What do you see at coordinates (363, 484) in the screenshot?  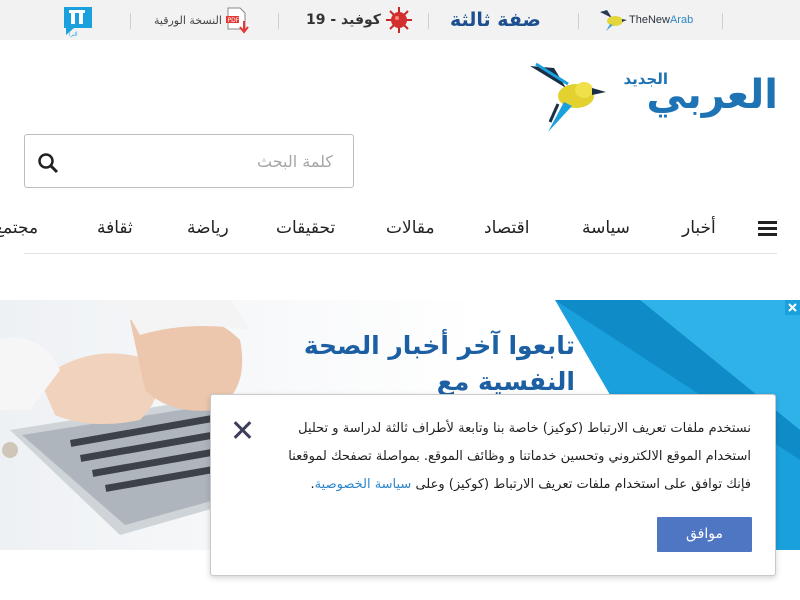 I see `privacy-policy-link: سياسة الخصوصية` at bounding box center [363, 484].